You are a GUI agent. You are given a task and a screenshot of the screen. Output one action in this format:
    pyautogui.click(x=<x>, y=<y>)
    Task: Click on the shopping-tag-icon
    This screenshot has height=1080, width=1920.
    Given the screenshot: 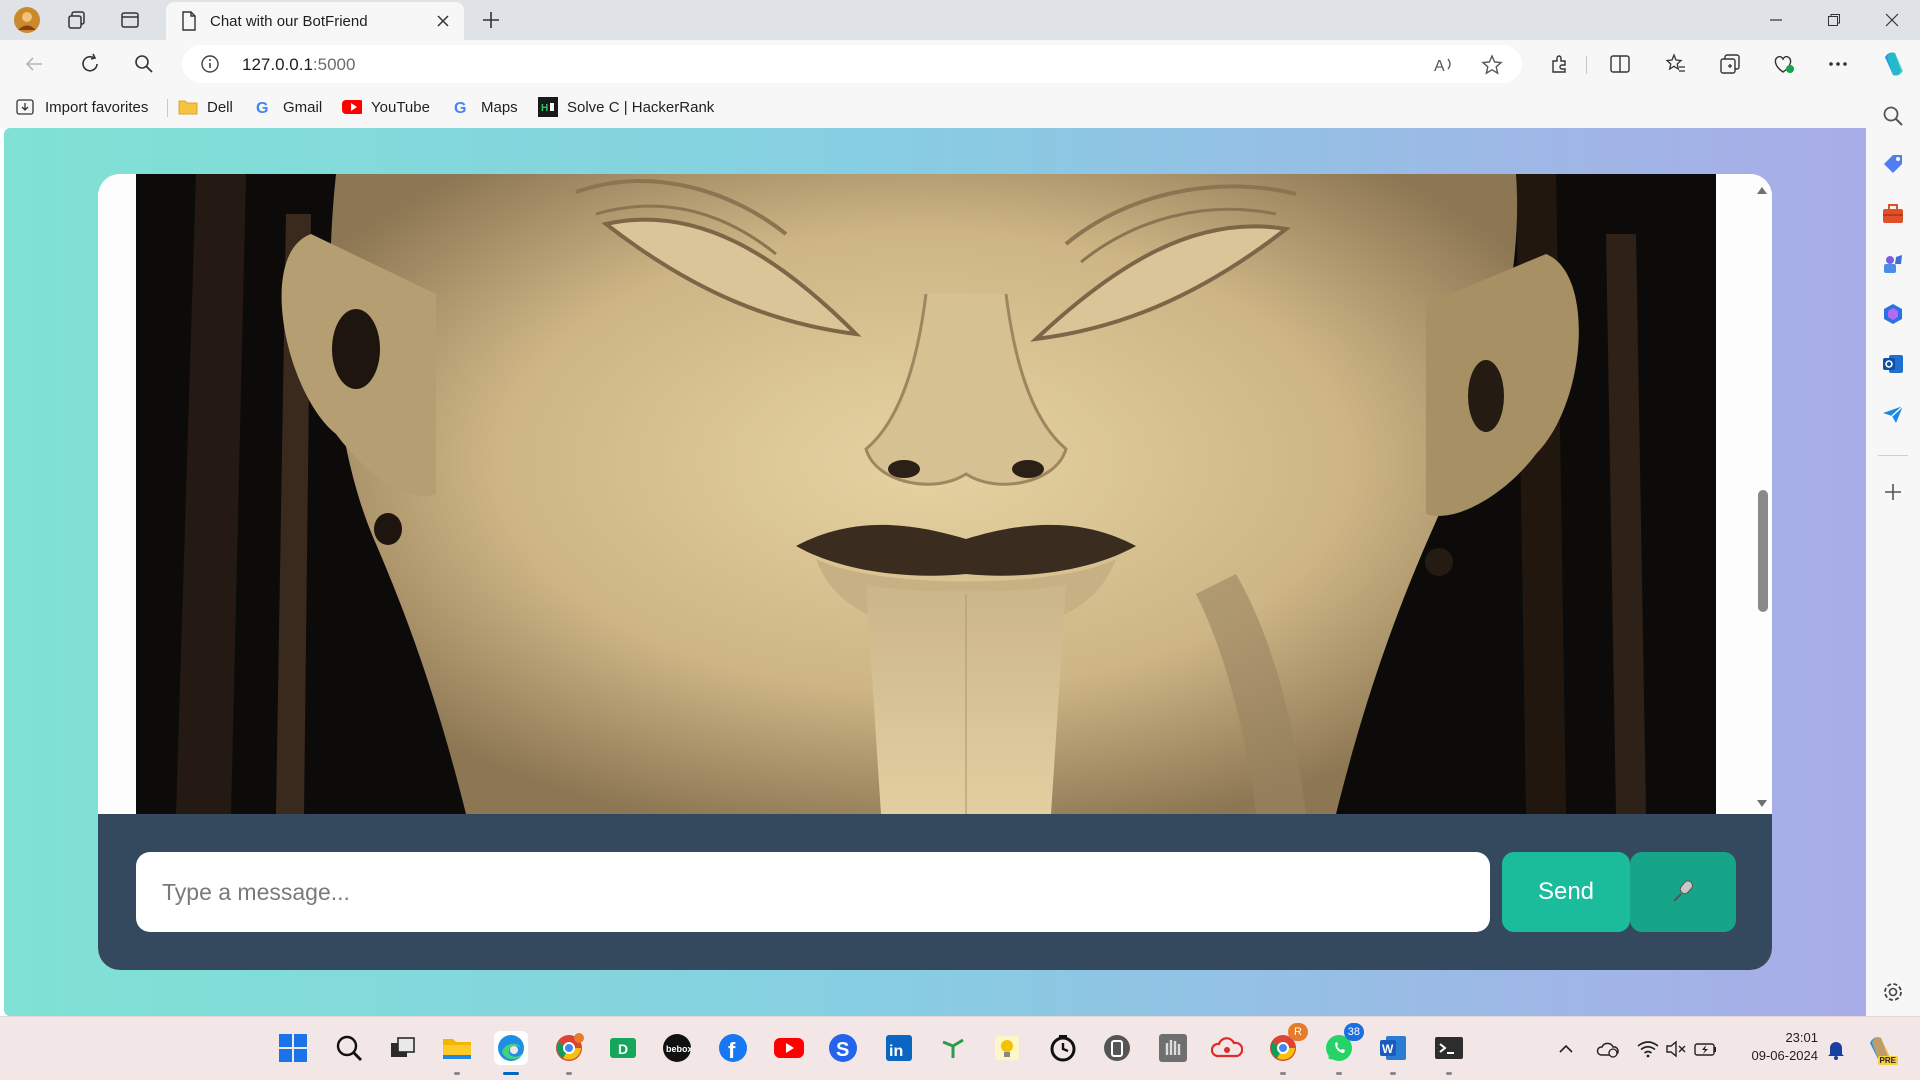 What is the action you would take?
    pyautogui.click(x=1893, y=164)
    